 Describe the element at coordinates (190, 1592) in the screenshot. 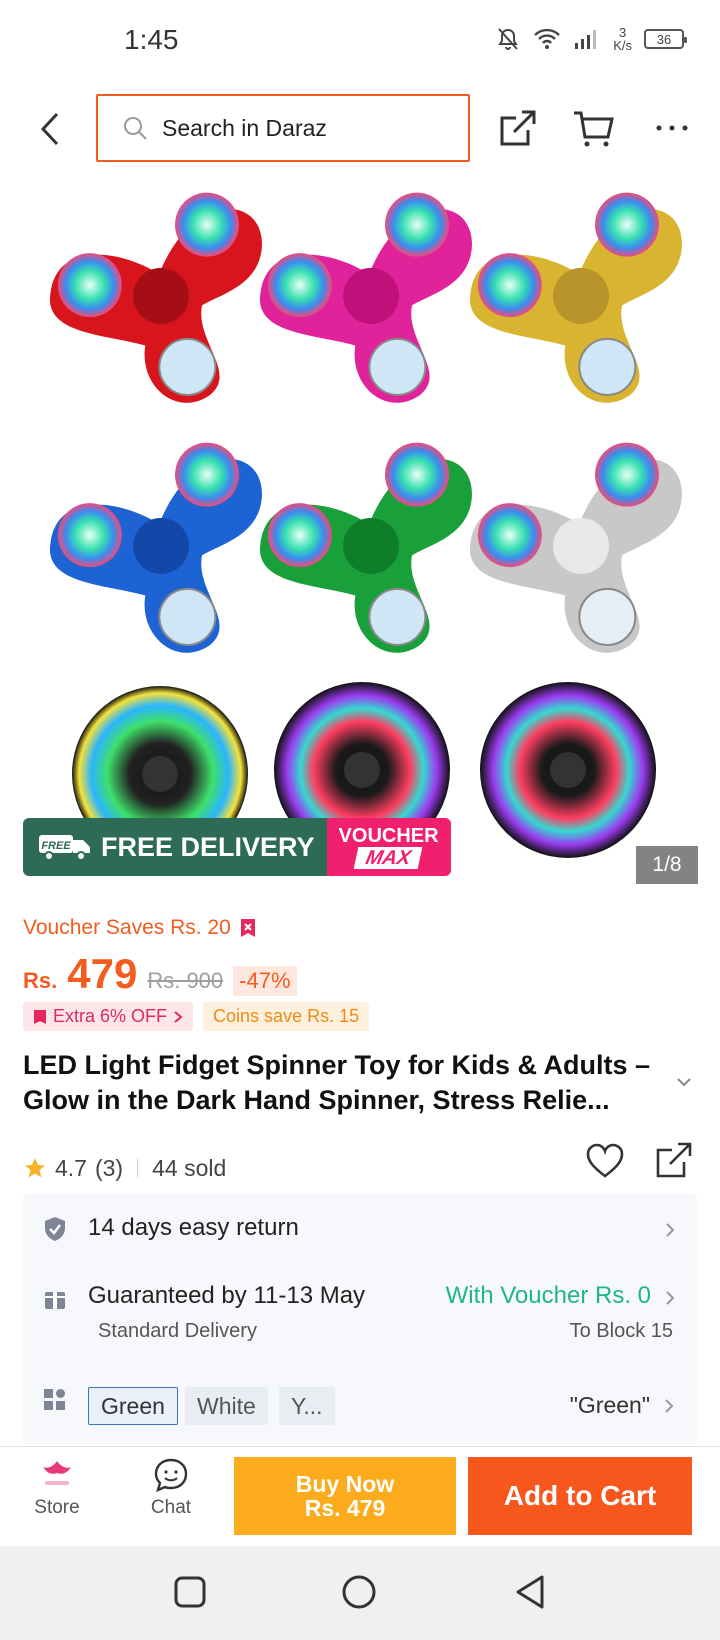

I see `recent-apps-icon` at that location.